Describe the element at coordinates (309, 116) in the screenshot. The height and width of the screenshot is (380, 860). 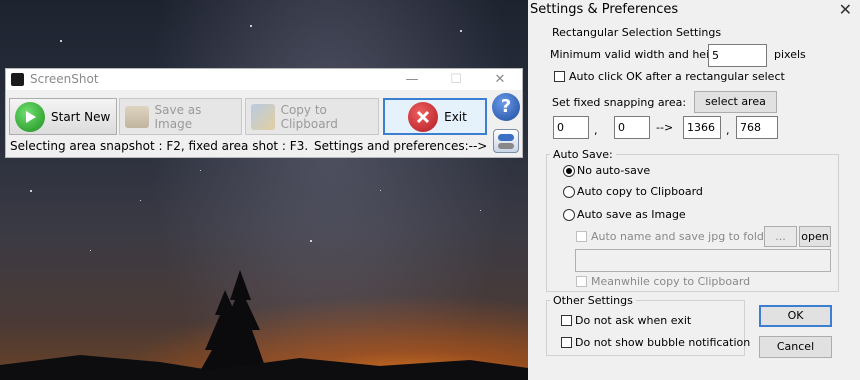
I see `copy-to-clipboard-label: Copy to Clipboard` at that location.